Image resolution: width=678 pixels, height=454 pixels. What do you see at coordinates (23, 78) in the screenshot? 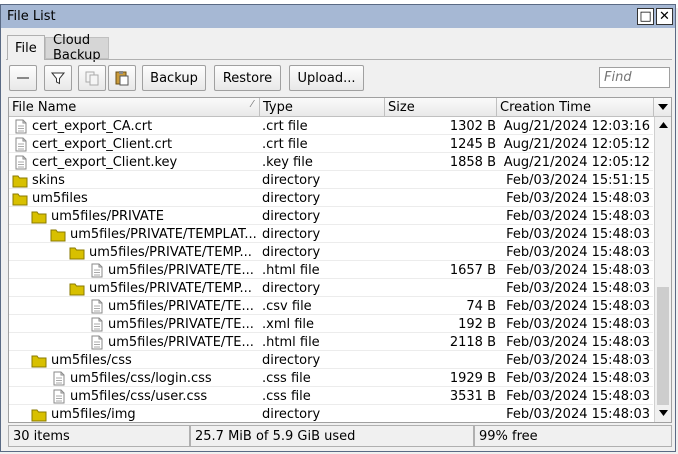
I see `remove-button` at bounding box center [23, 78].